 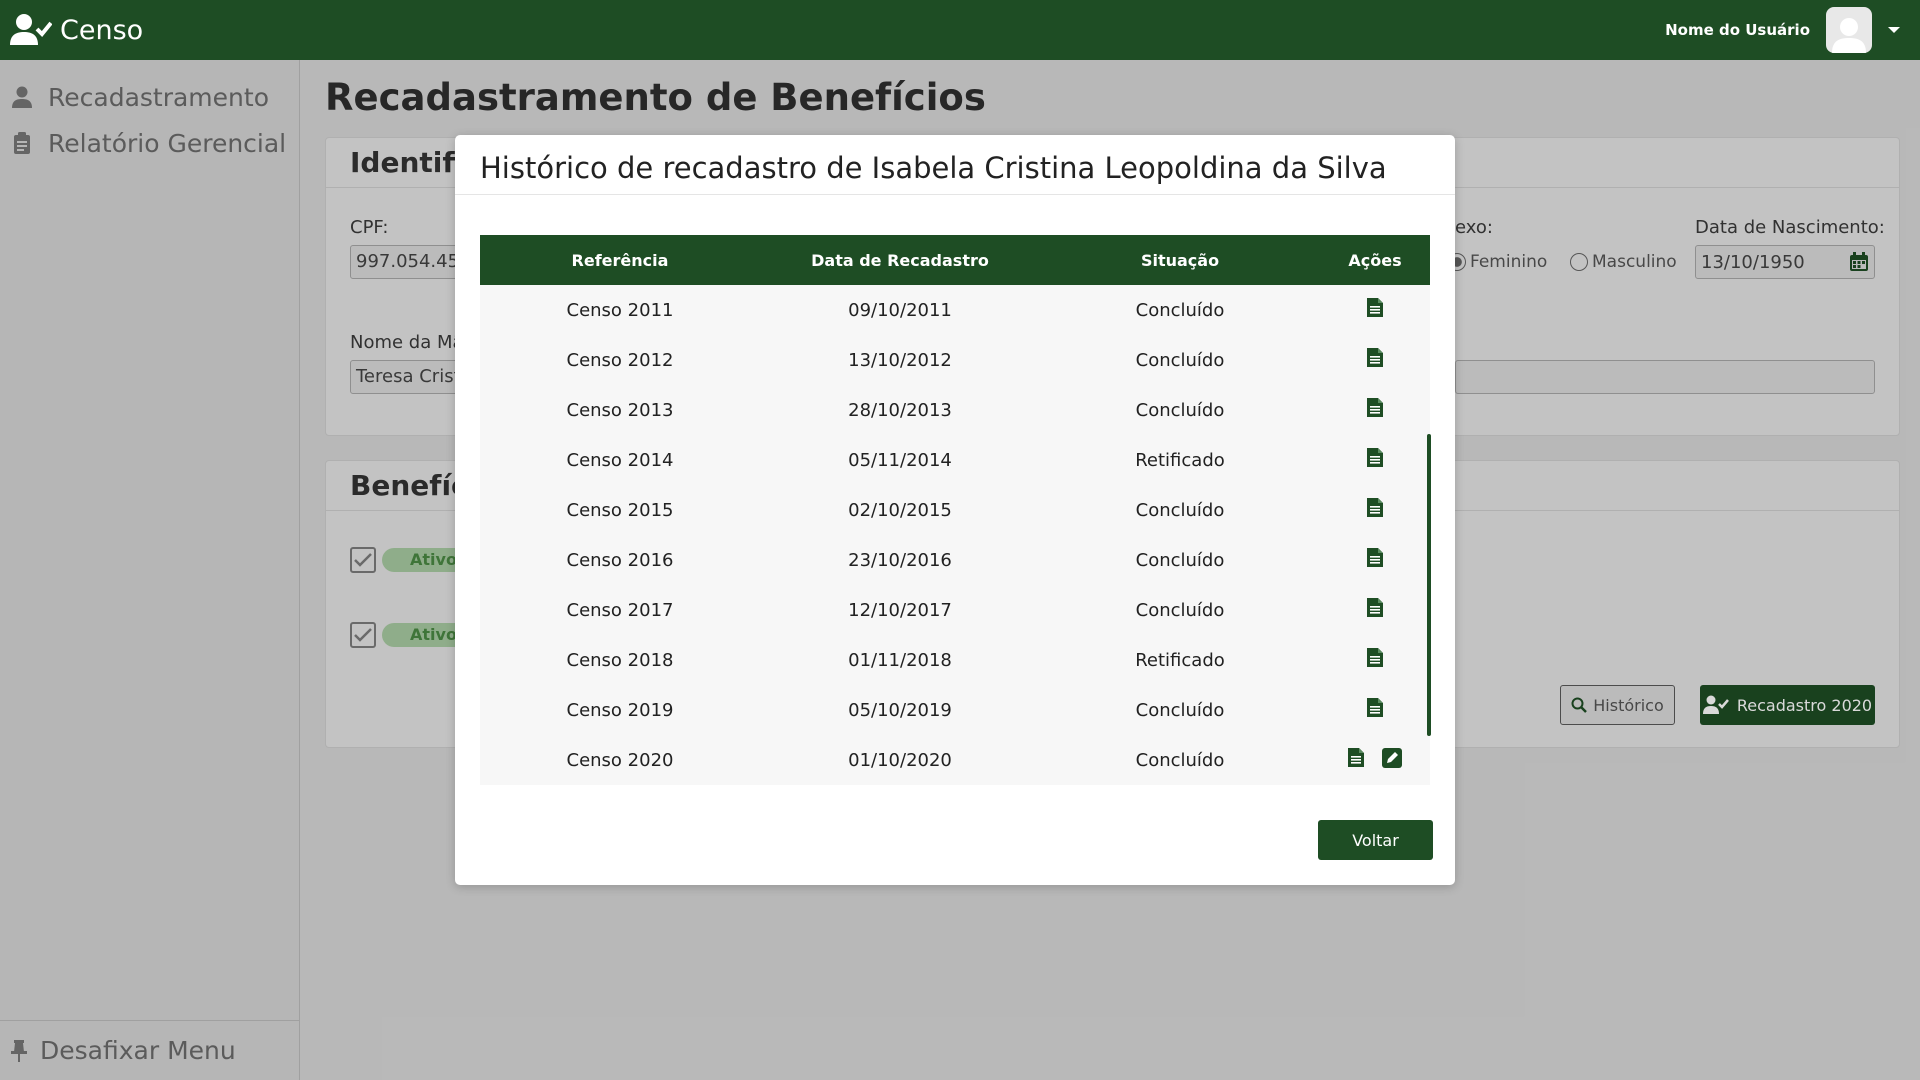 What do you see at coordinates (955, 310) in the screenshot?
I see `table-row: Censo 2011 09/10/2011 Concluído` at bounding box center [955, 310].